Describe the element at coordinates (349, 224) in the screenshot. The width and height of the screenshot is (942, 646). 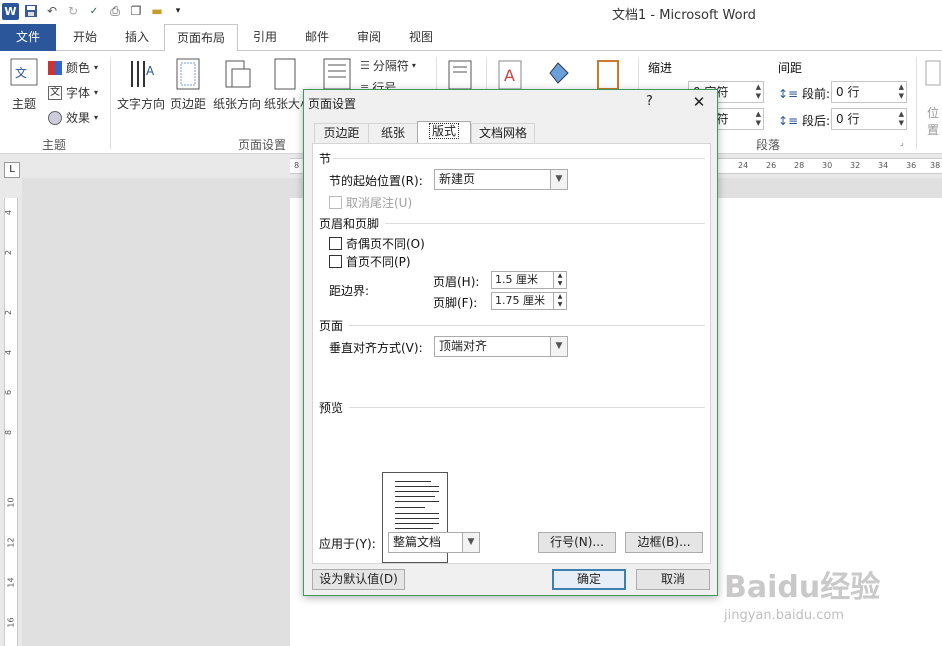
I see `headers-footers-heading: 页眉和页脚` at that location.